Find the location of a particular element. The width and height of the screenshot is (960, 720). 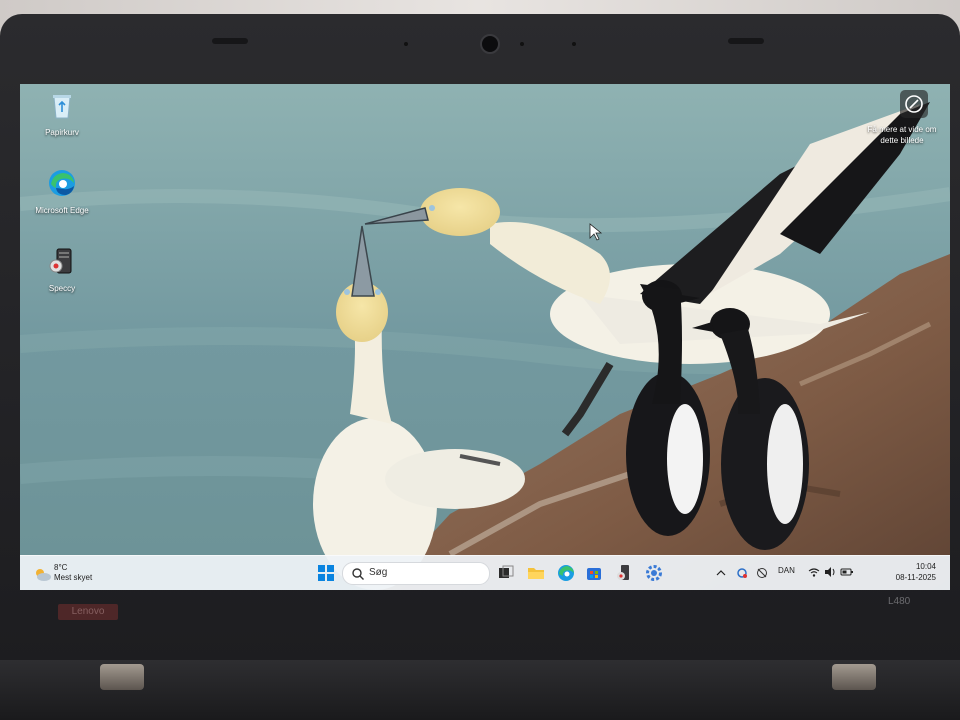

camera-lens-icon is located at coordinates (914, 104).